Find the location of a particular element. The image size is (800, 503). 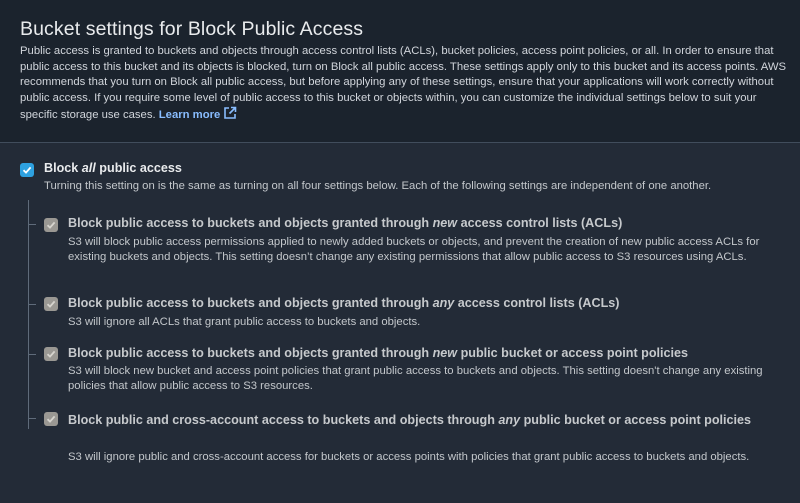

option-new-policy-checkbox is located at coordinates (51, 354).